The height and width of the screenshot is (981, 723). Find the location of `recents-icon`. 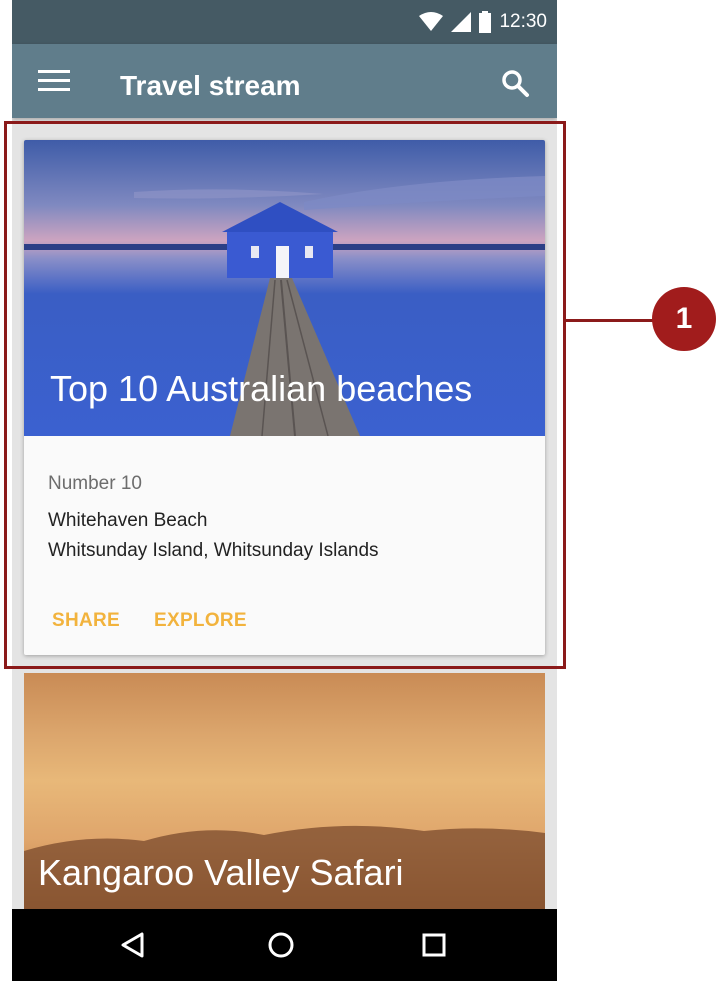

recents-icon is located at coordinates (434, 945).